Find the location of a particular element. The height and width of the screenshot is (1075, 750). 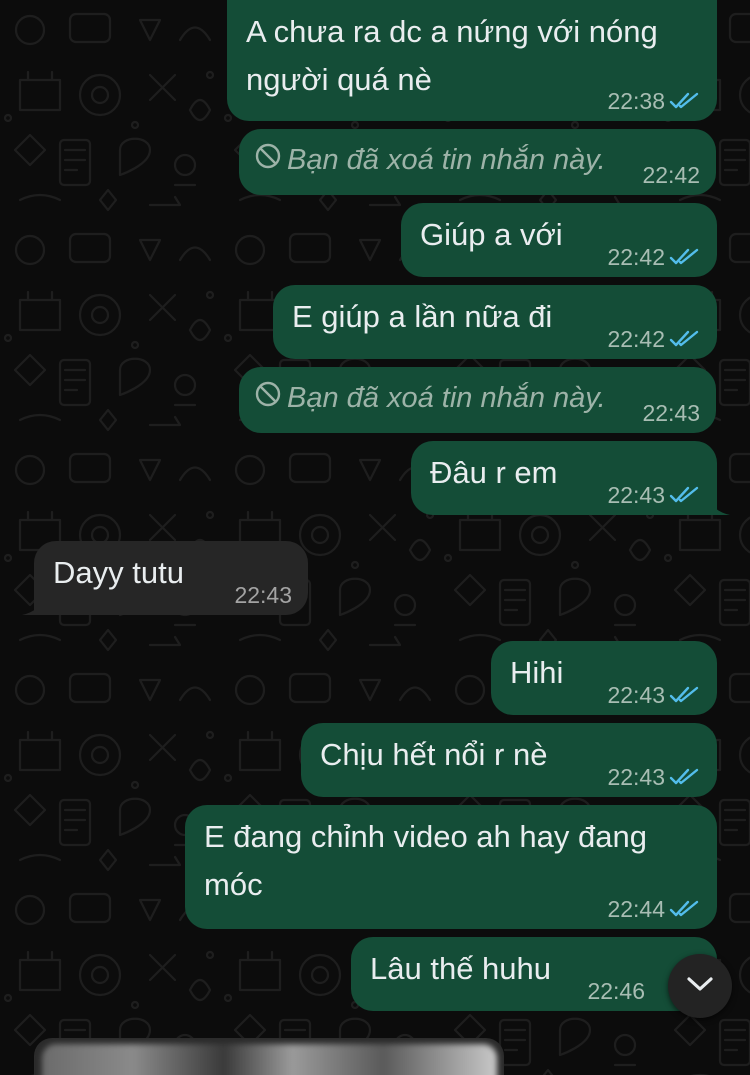

outgoing-message: E đang chỉnh video ah hay đang móc 22:44 is located at coordinates (451, 867).